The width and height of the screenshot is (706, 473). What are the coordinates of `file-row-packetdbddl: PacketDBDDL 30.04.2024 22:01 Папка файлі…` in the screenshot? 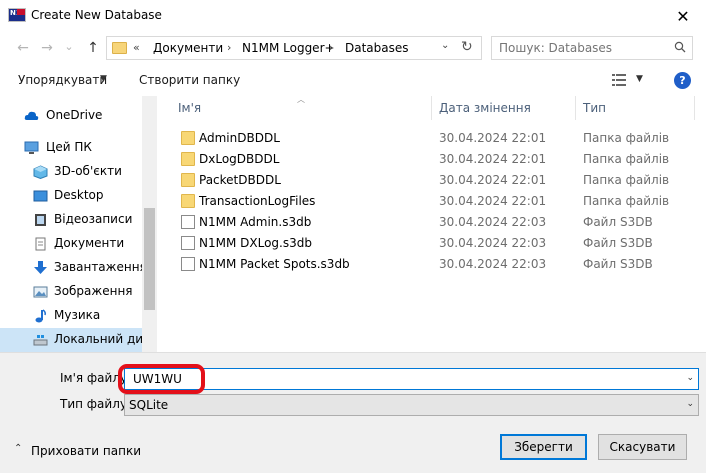 It's located at (427, 180).